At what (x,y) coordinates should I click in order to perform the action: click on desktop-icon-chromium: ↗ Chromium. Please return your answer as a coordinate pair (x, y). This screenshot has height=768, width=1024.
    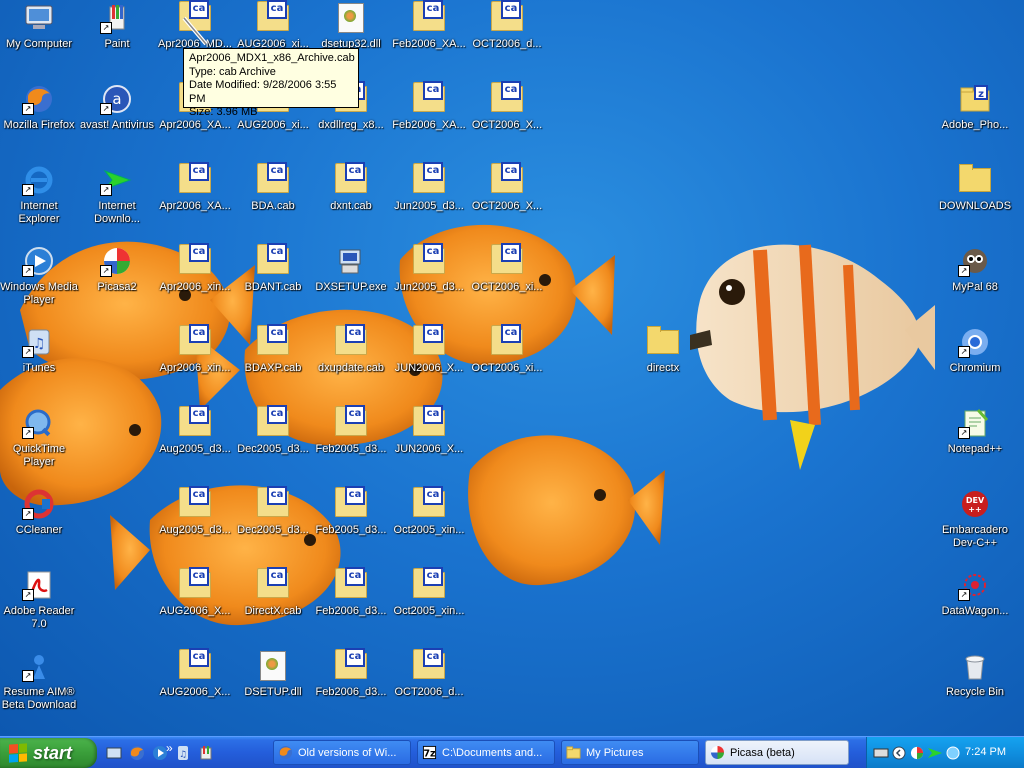
    Looking at the image, I should click on (975, 362).